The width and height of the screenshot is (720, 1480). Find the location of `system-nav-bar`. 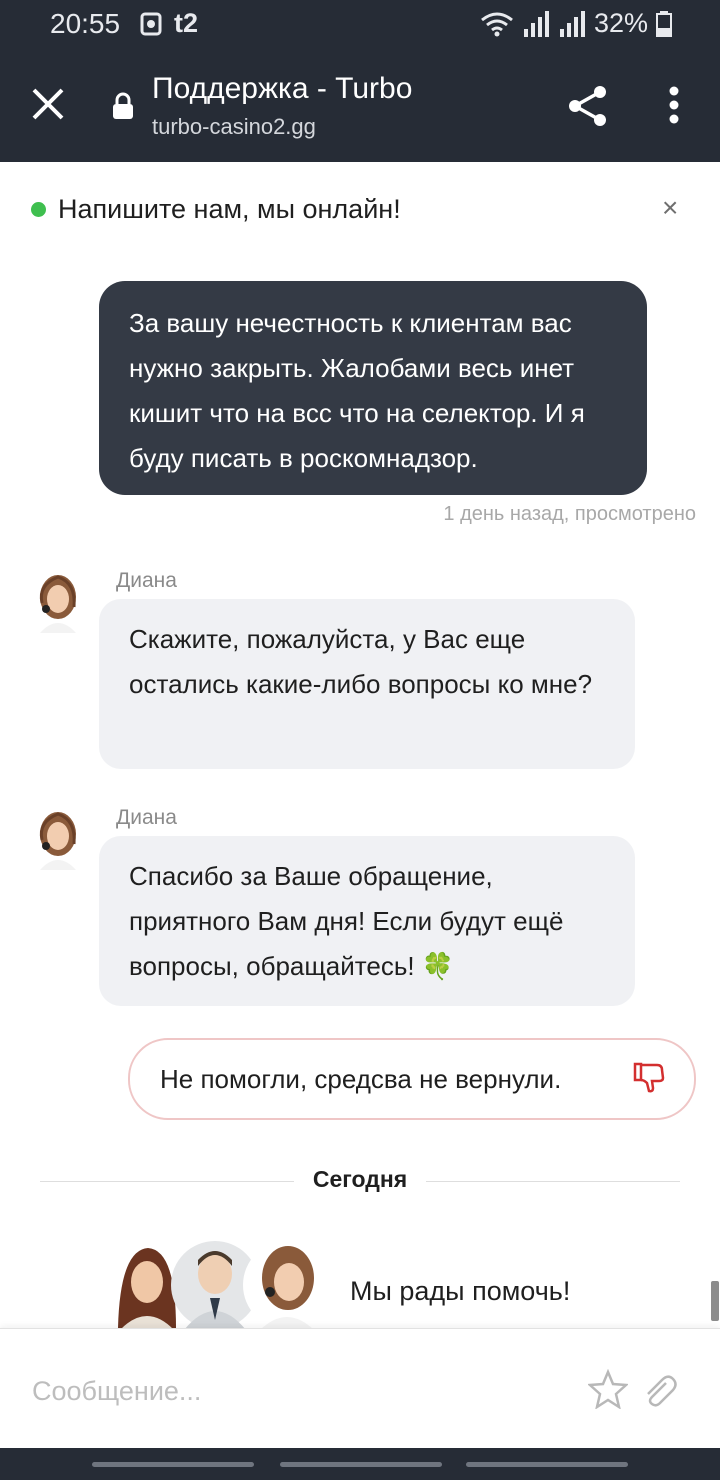

system-nav-bar is located at coordinates (360, 1464).